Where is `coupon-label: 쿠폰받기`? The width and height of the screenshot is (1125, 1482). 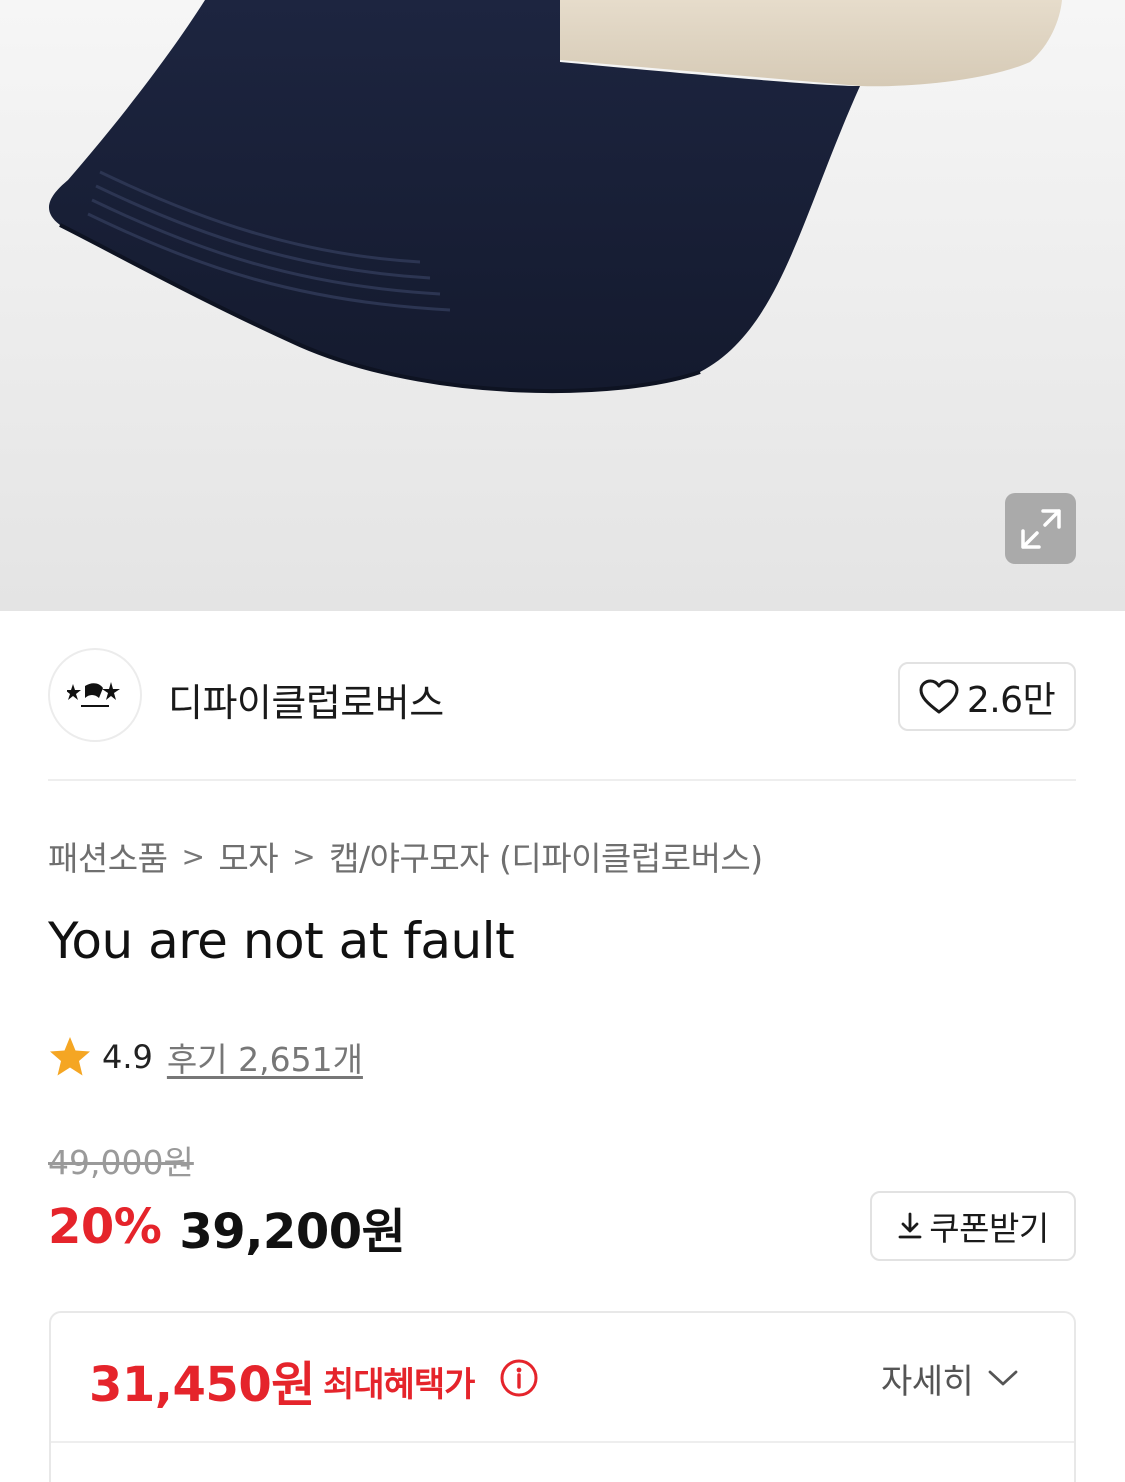
coupon-label: 쿠폰받기 is located at coordinates (989, 1228).